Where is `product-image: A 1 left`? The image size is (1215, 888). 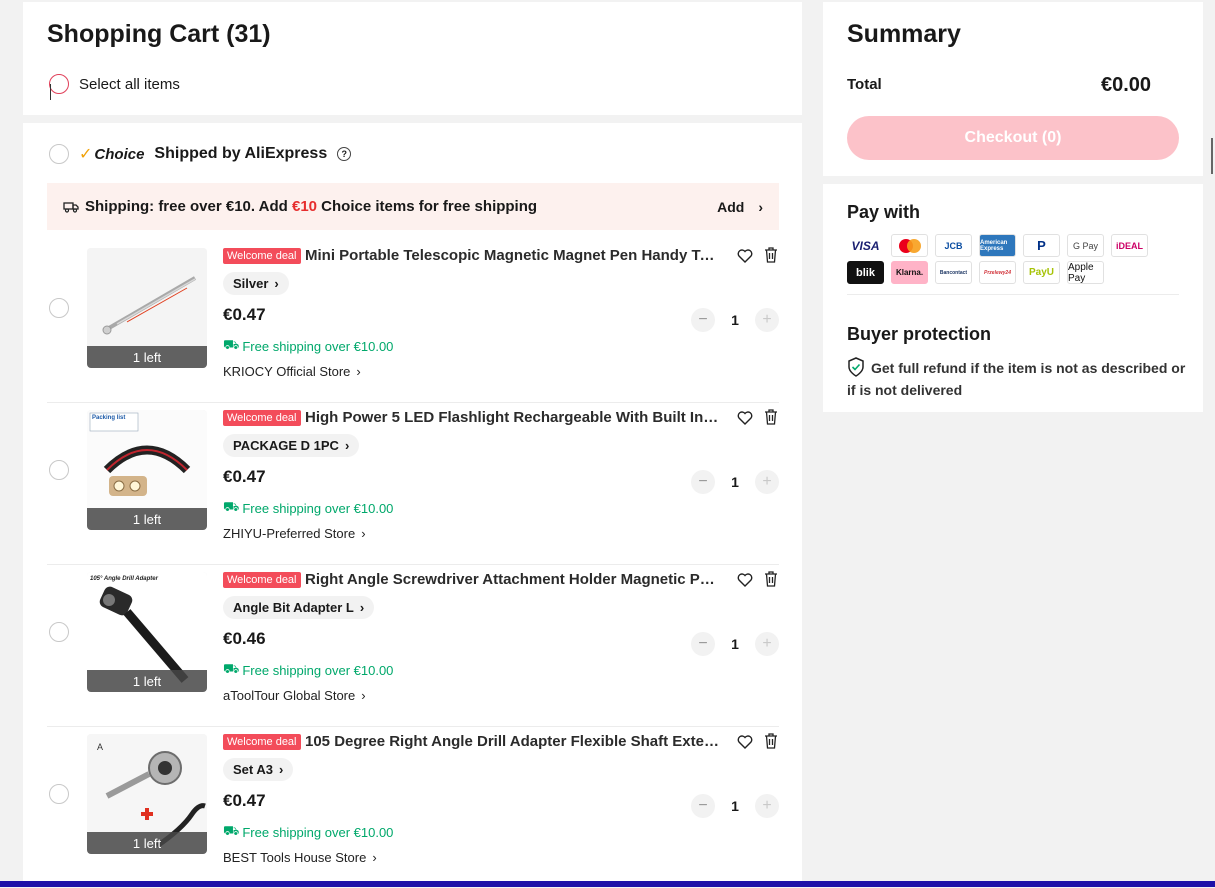
product-image: A 1 left is located at coordinates (147, 794).